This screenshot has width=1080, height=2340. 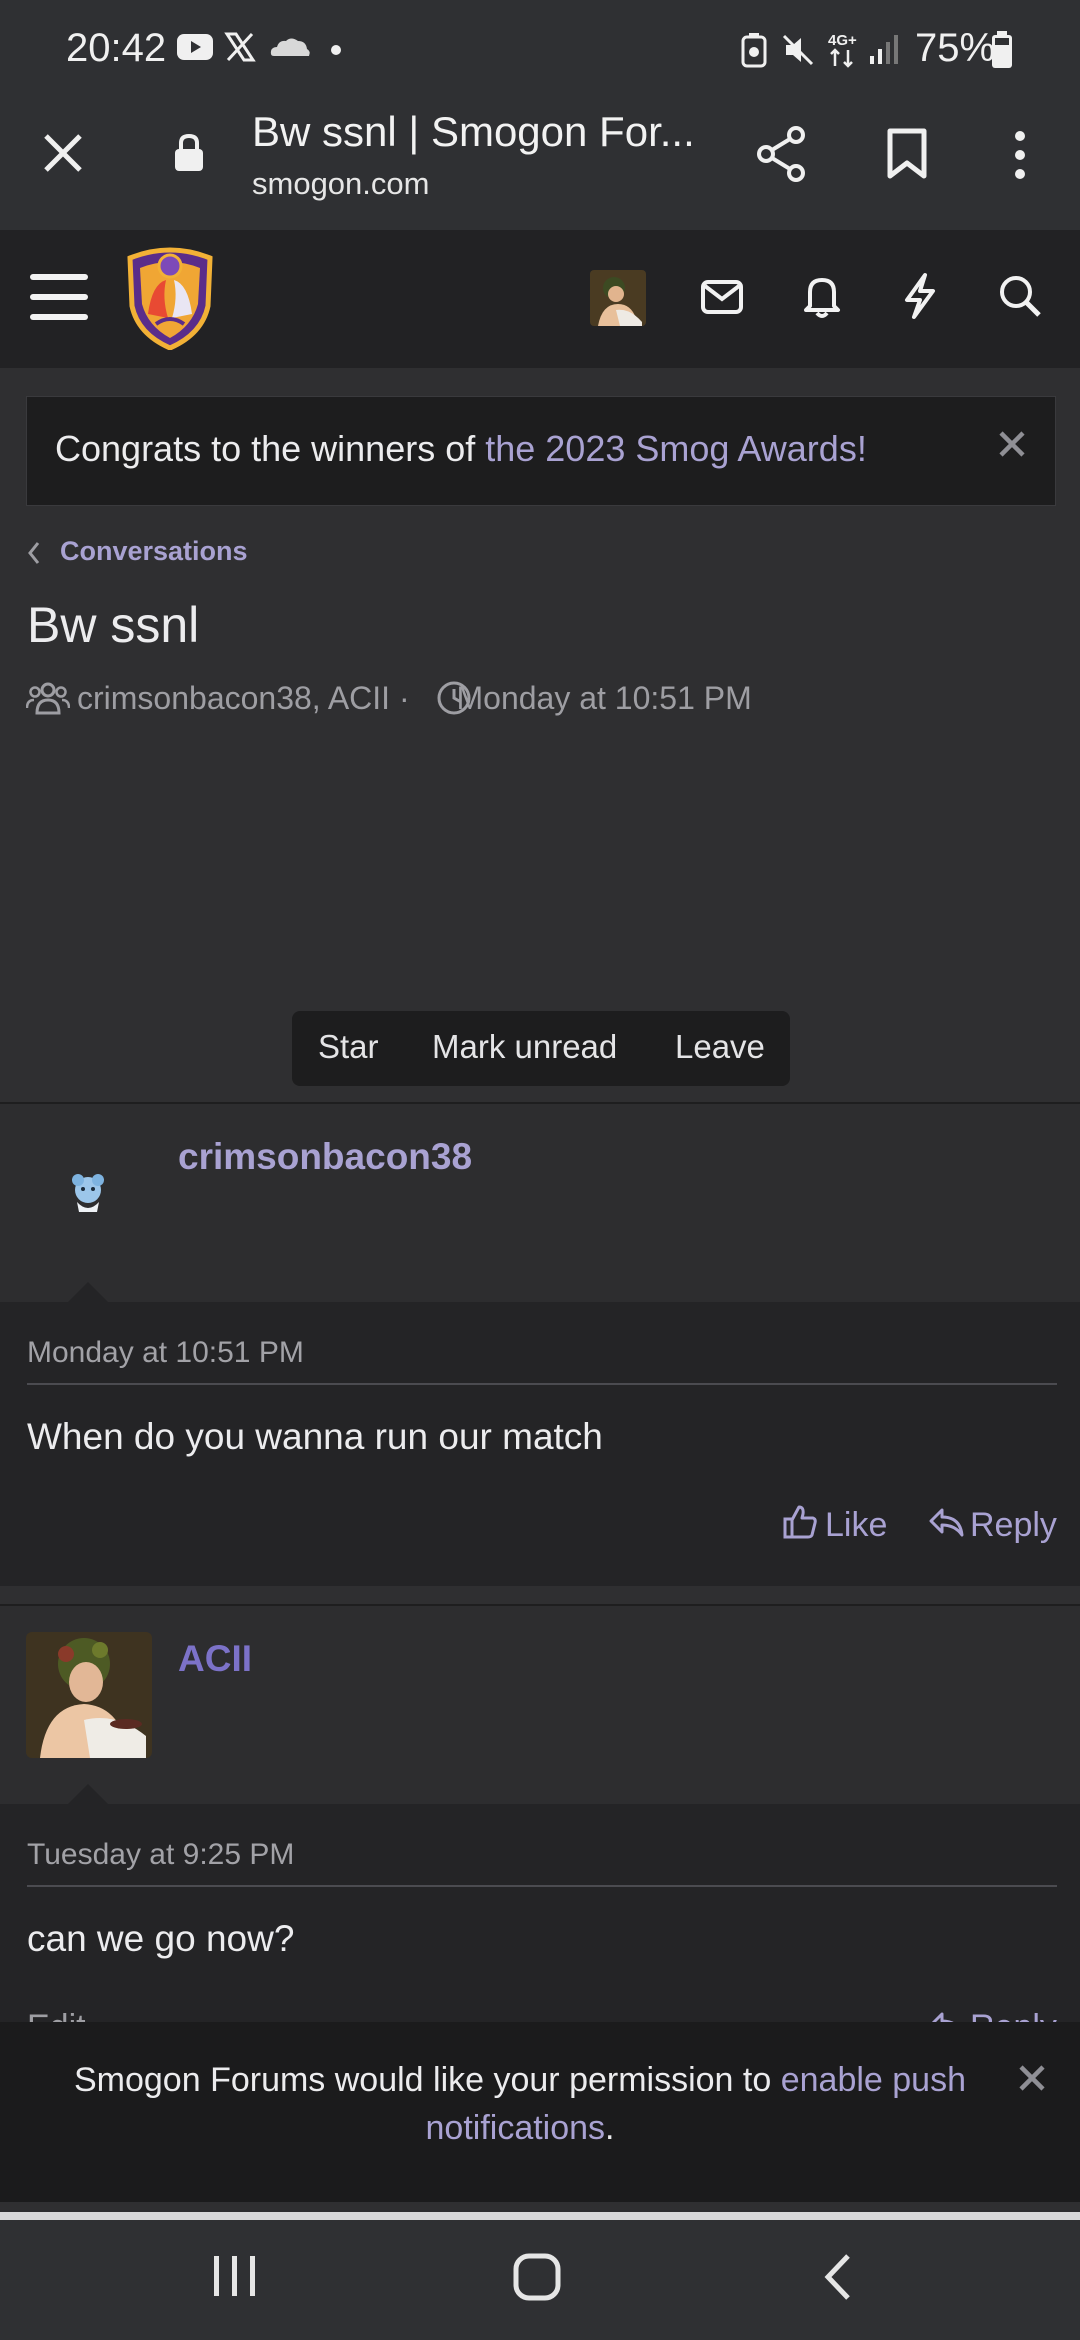 I want to click on lightning-icon, so click(x=920, y=296).